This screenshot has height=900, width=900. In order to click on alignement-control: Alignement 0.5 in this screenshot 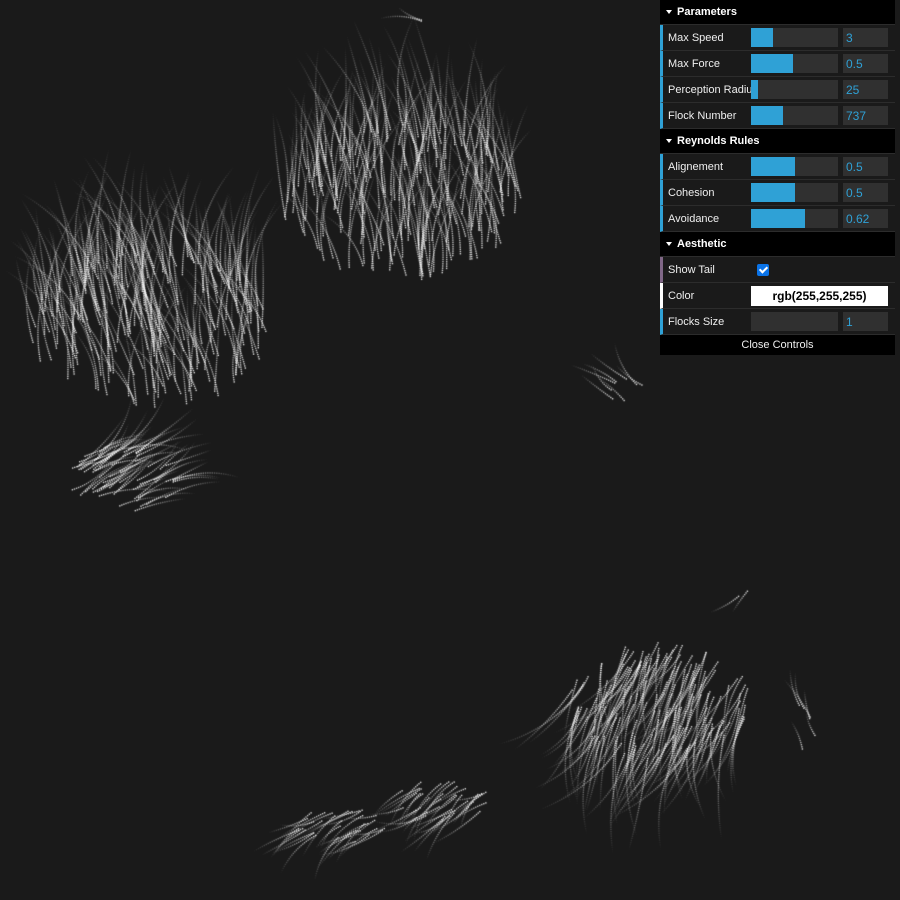, I will do `click(777, 167)`.